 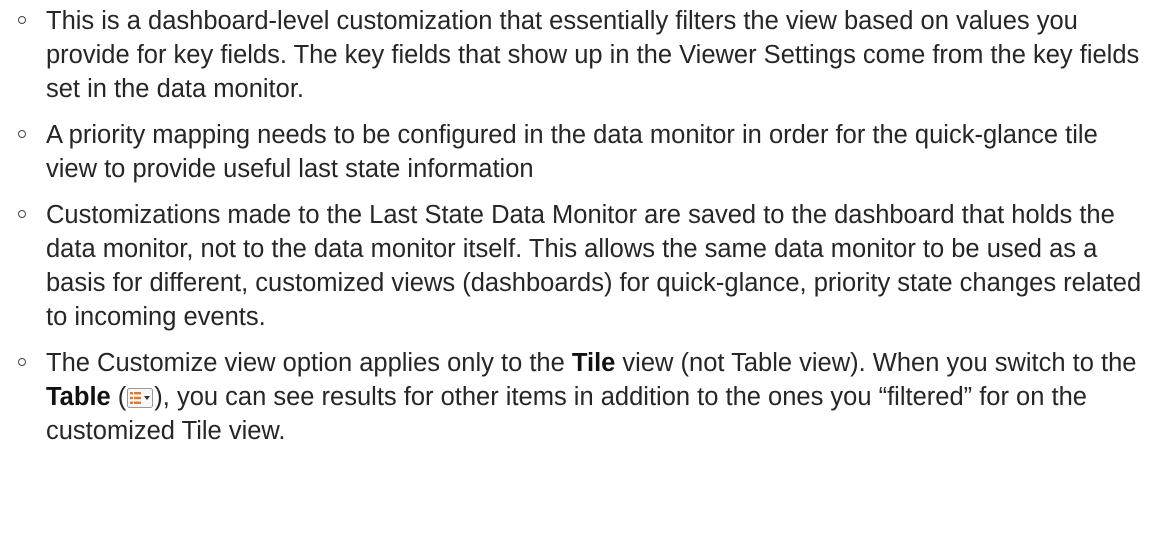 What do you see at coordinates (118, 397) in the screenshot?
I see `list-item-text: (` at bounding box center [118, 397].